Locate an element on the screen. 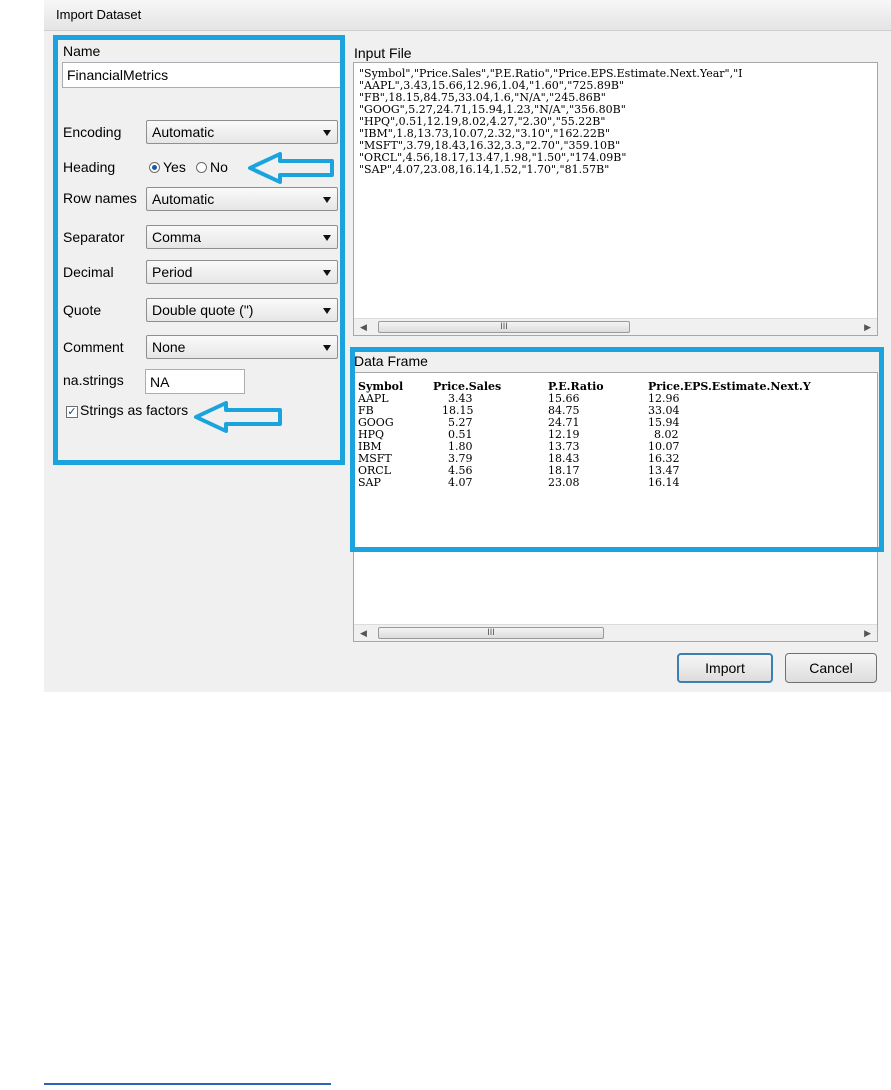 This screenshot has height=1090, width=891. divider-line is located at coordinates (187, 1084).